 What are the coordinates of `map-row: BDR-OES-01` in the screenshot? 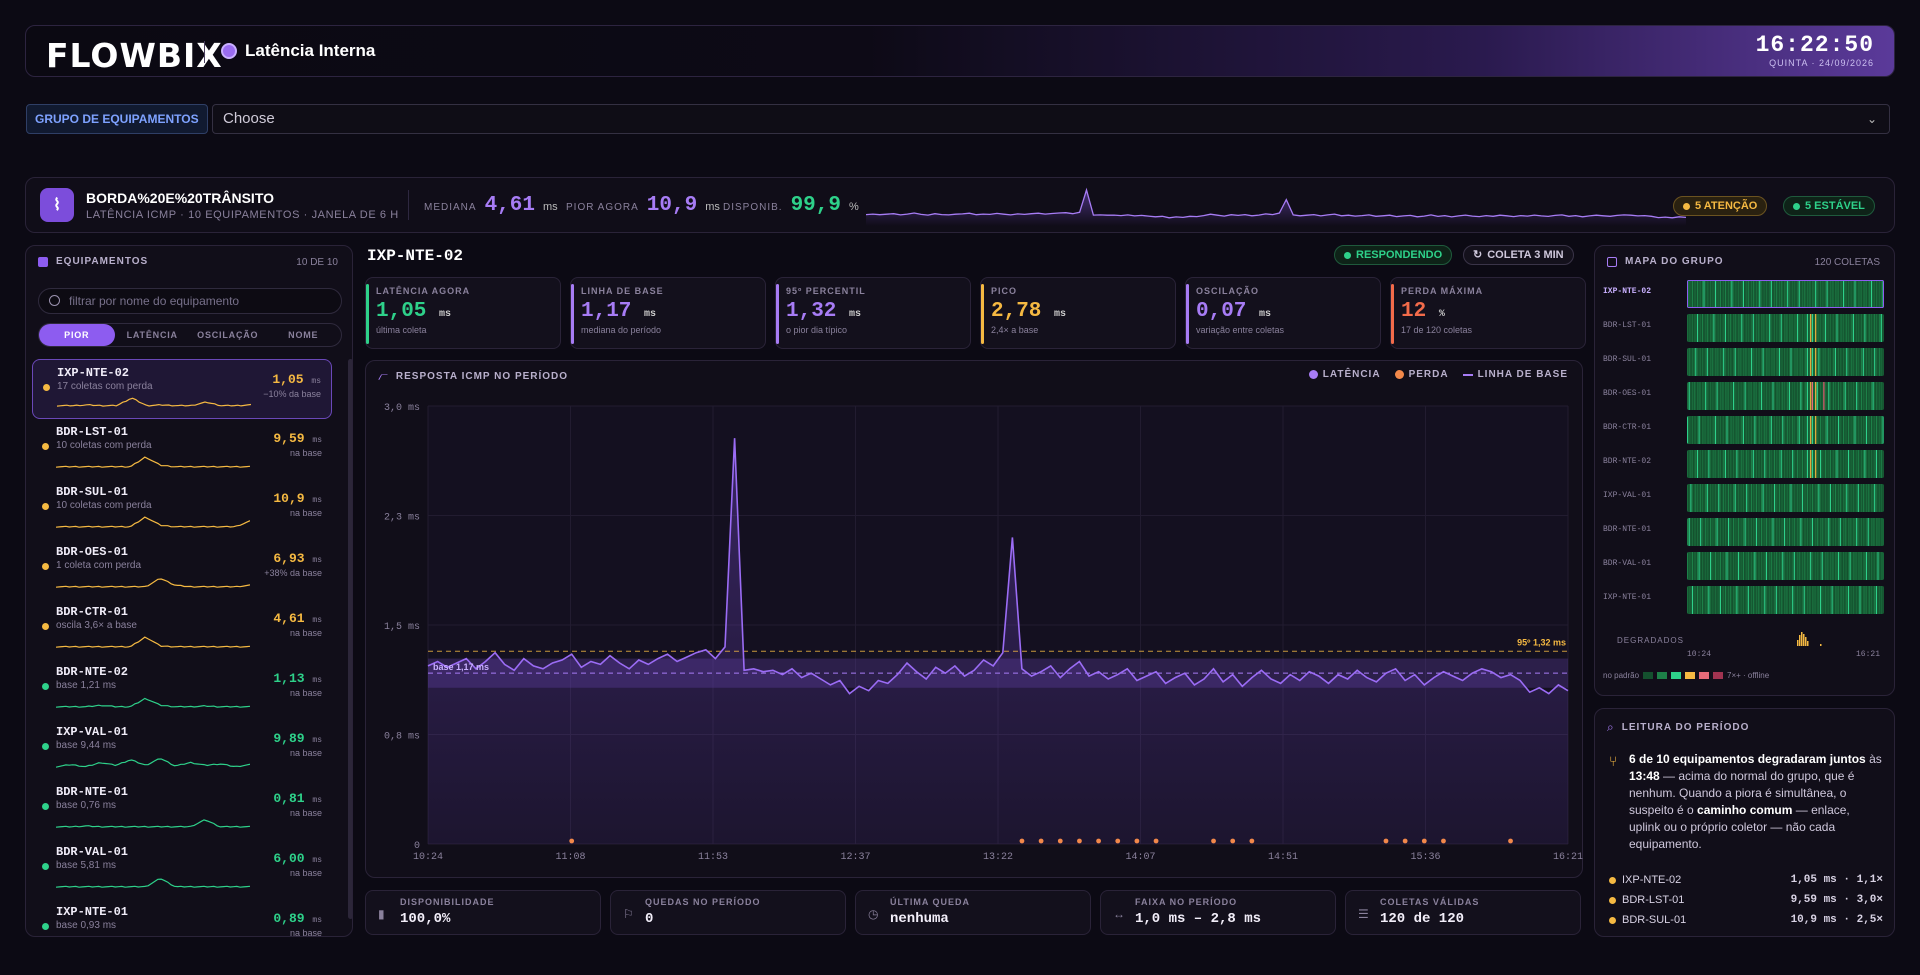 It's located at (1745, 395).